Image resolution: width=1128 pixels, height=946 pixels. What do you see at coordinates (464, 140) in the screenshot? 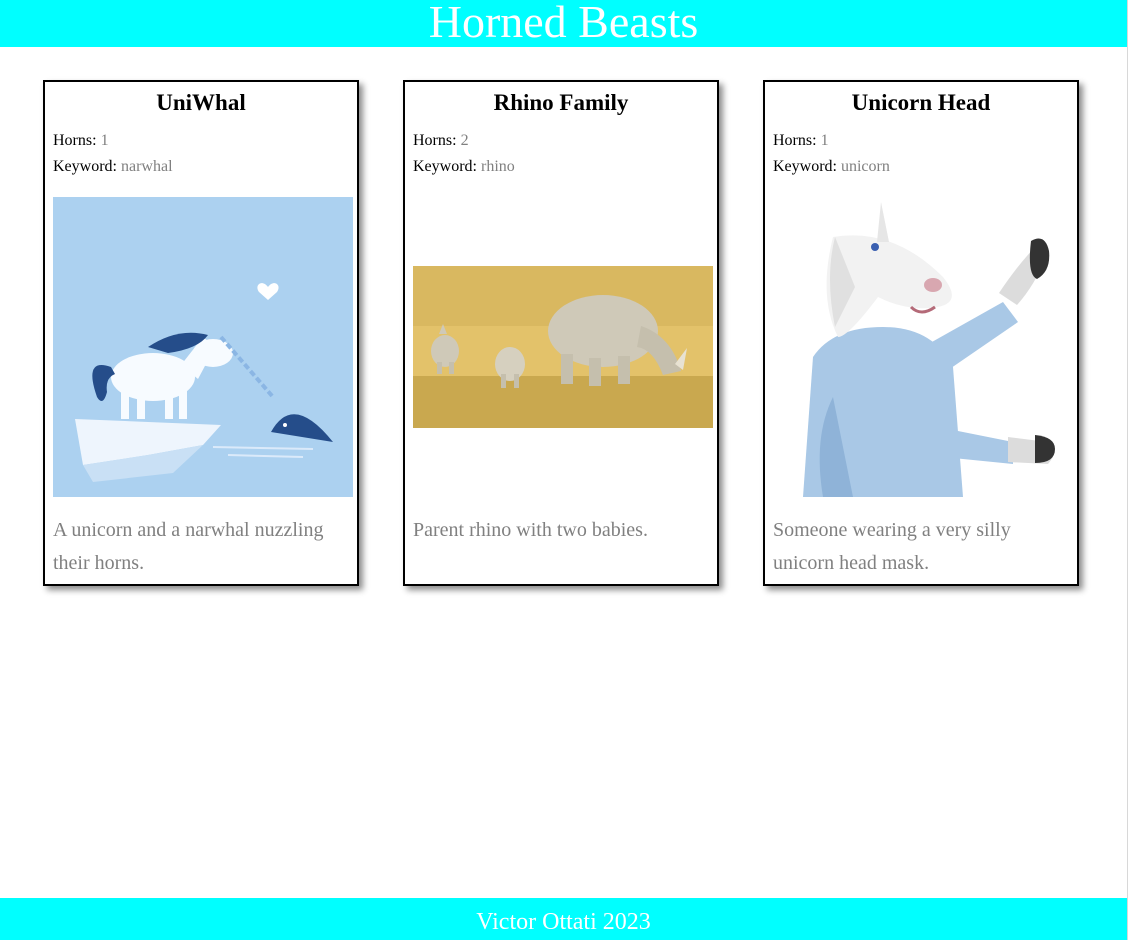
I see `horns-value: 2` at bounding box center [464, 140].